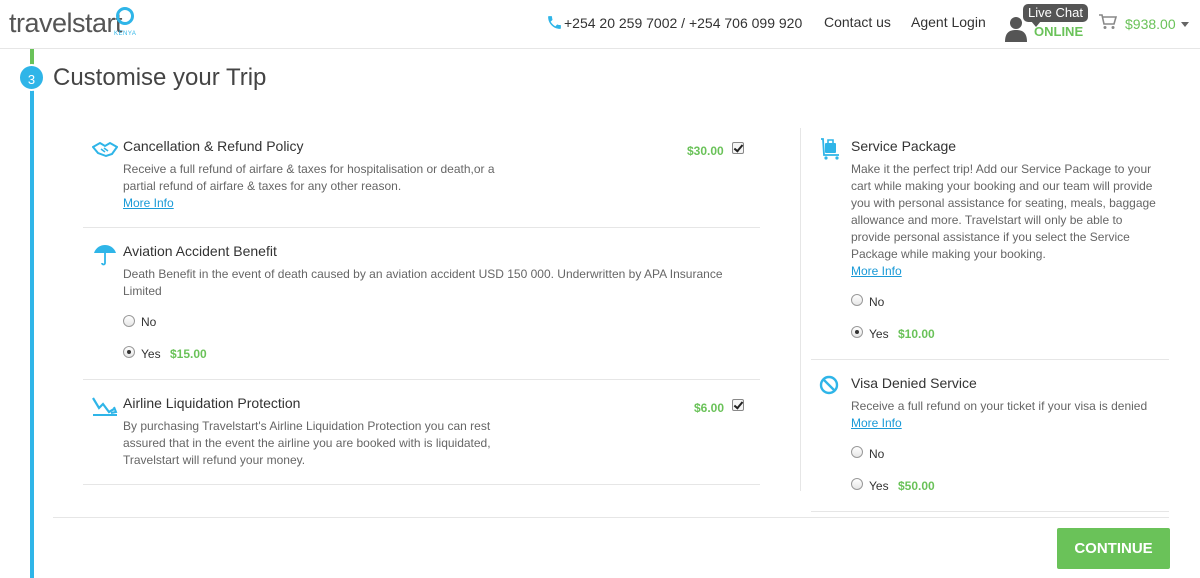  Describe the element at coordinates (611, 517) in the screenshot. I see `footer-divider` at that location.